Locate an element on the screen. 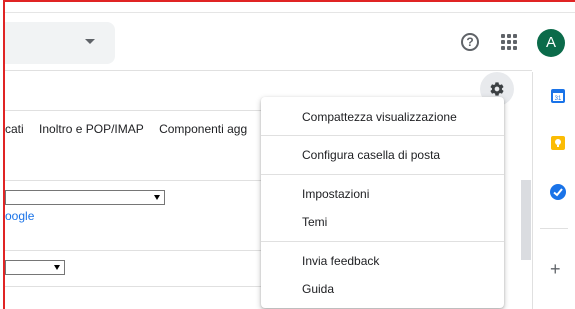 The height and width of the screenshot is (309, 575). calendar-icon: 31 is located at coordinates (558, 96).